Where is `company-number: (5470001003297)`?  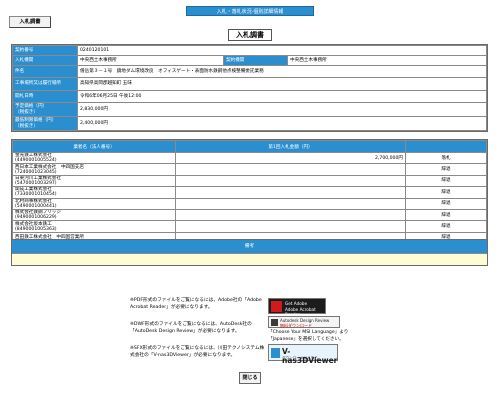
company-number: (5470001003297) is located at coordinates (36, 183).